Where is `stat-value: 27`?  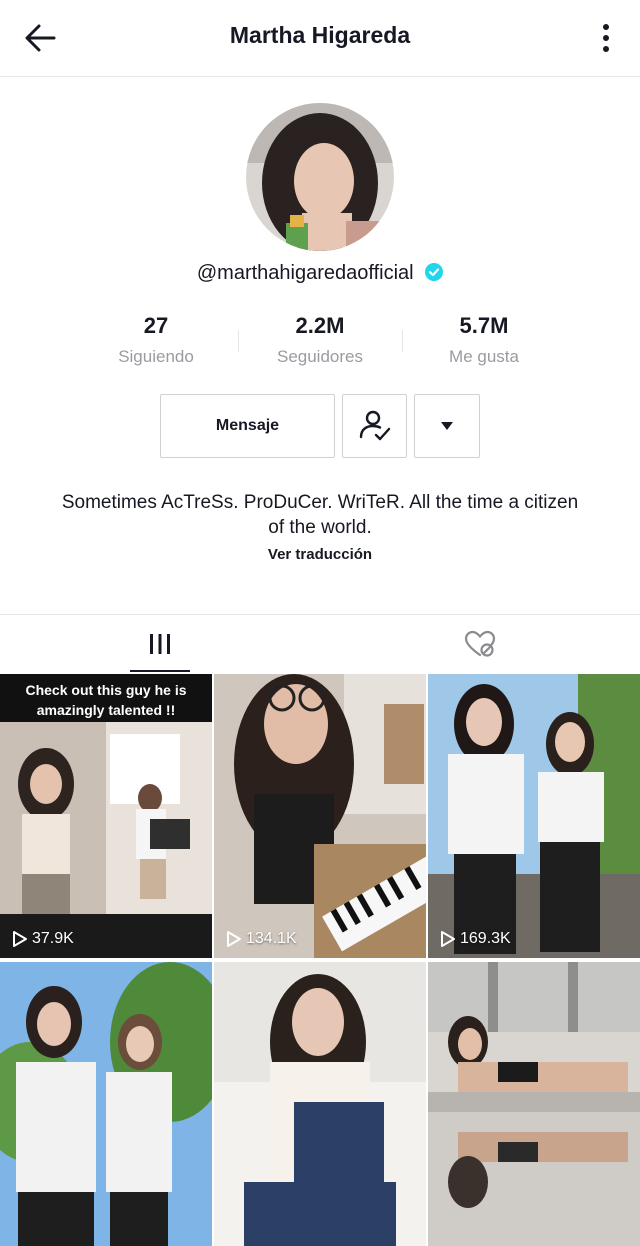
stat-value: 27 is located at coordinates (156, 325).